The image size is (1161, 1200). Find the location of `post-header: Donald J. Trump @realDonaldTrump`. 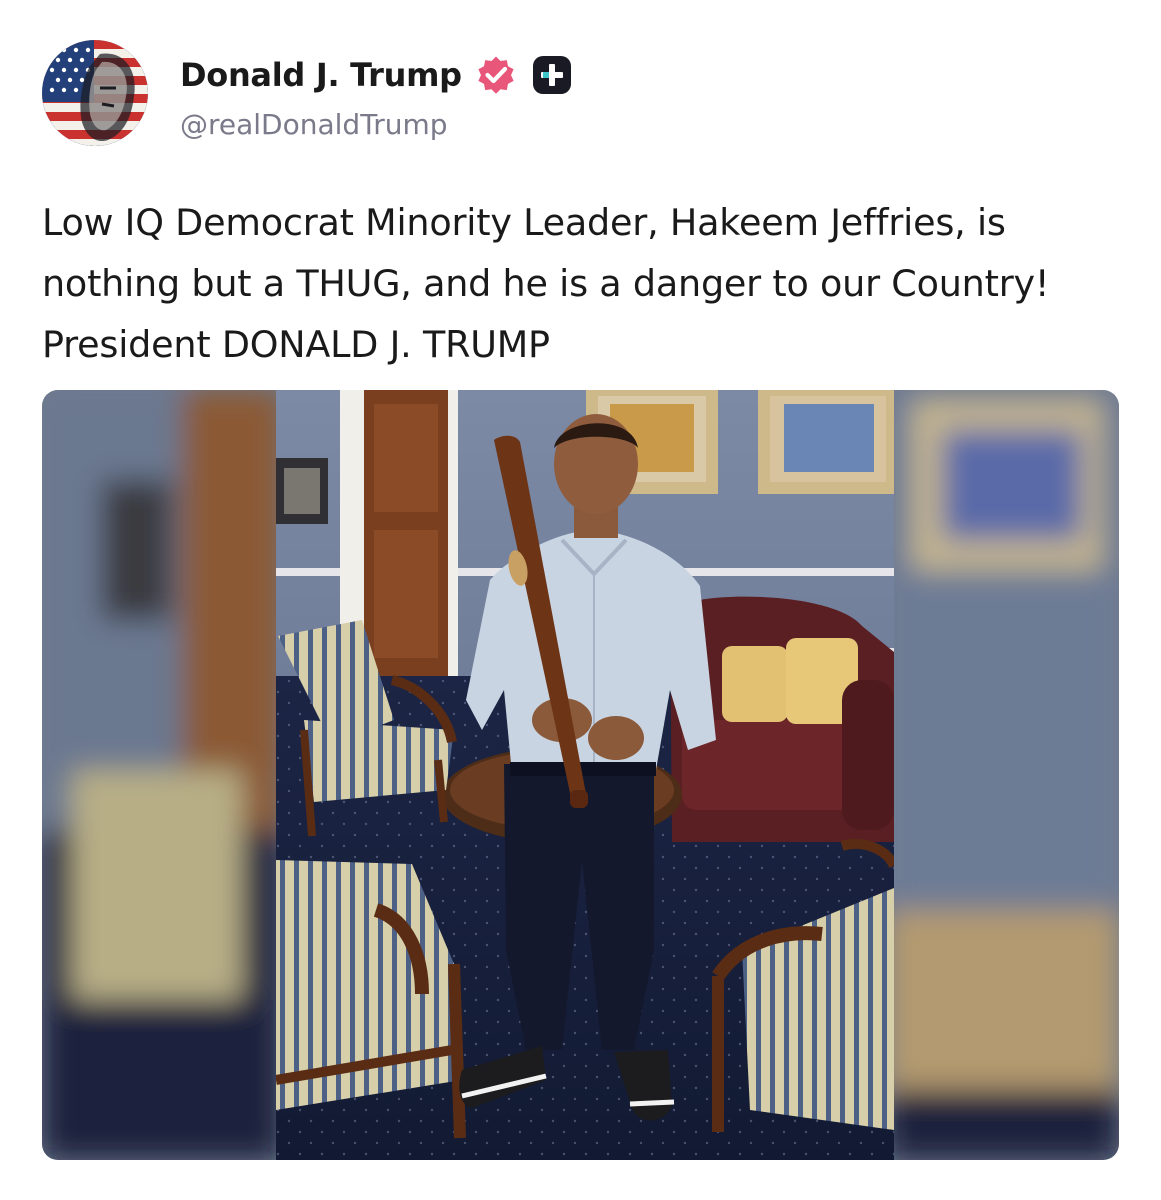

post-header: Donald J. Trump @realDonaldTrump is located at coordinates (582, 95).